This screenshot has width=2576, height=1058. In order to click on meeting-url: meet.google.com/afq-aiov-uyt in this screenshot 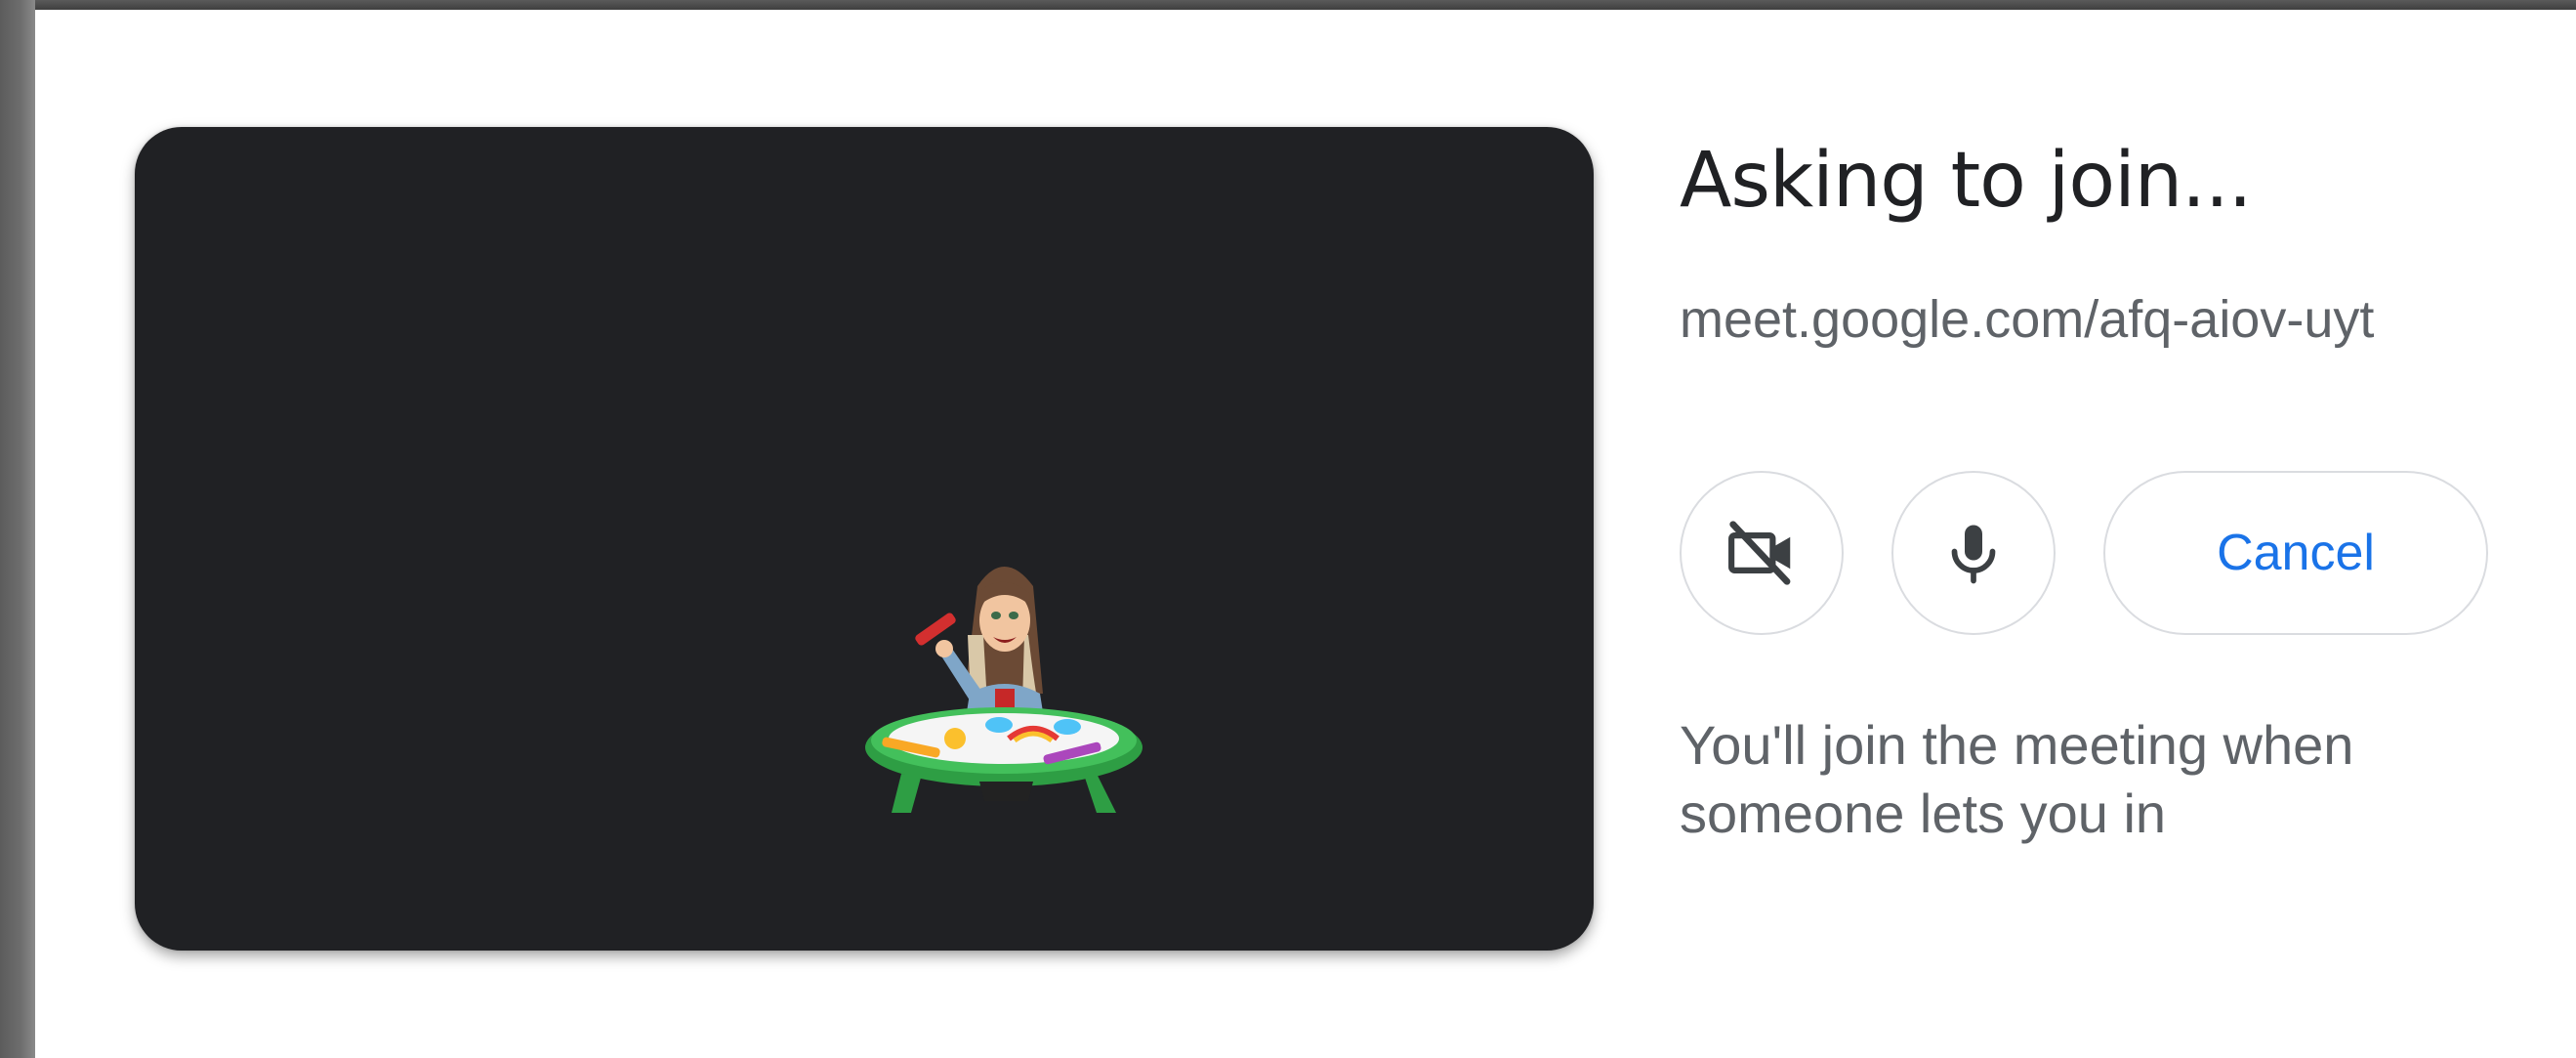, I will do `click(2028, 319)`.